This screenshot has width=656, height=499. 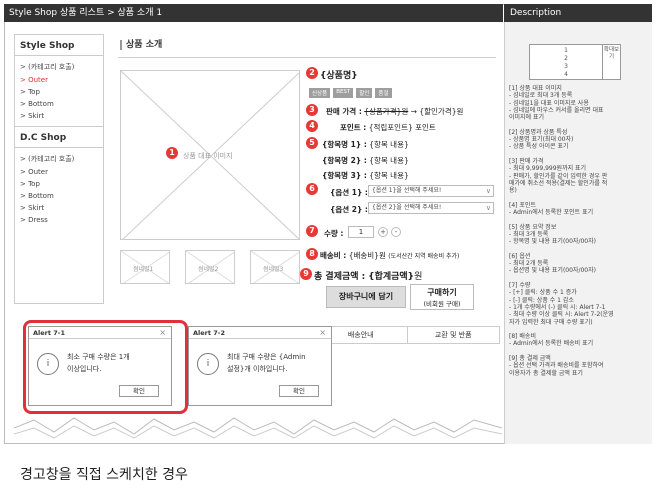 I want to click on shipping-row: 배송비 : {배송비}원 (도서산간 지역 배송비 추가), so click(x=389, y=255).